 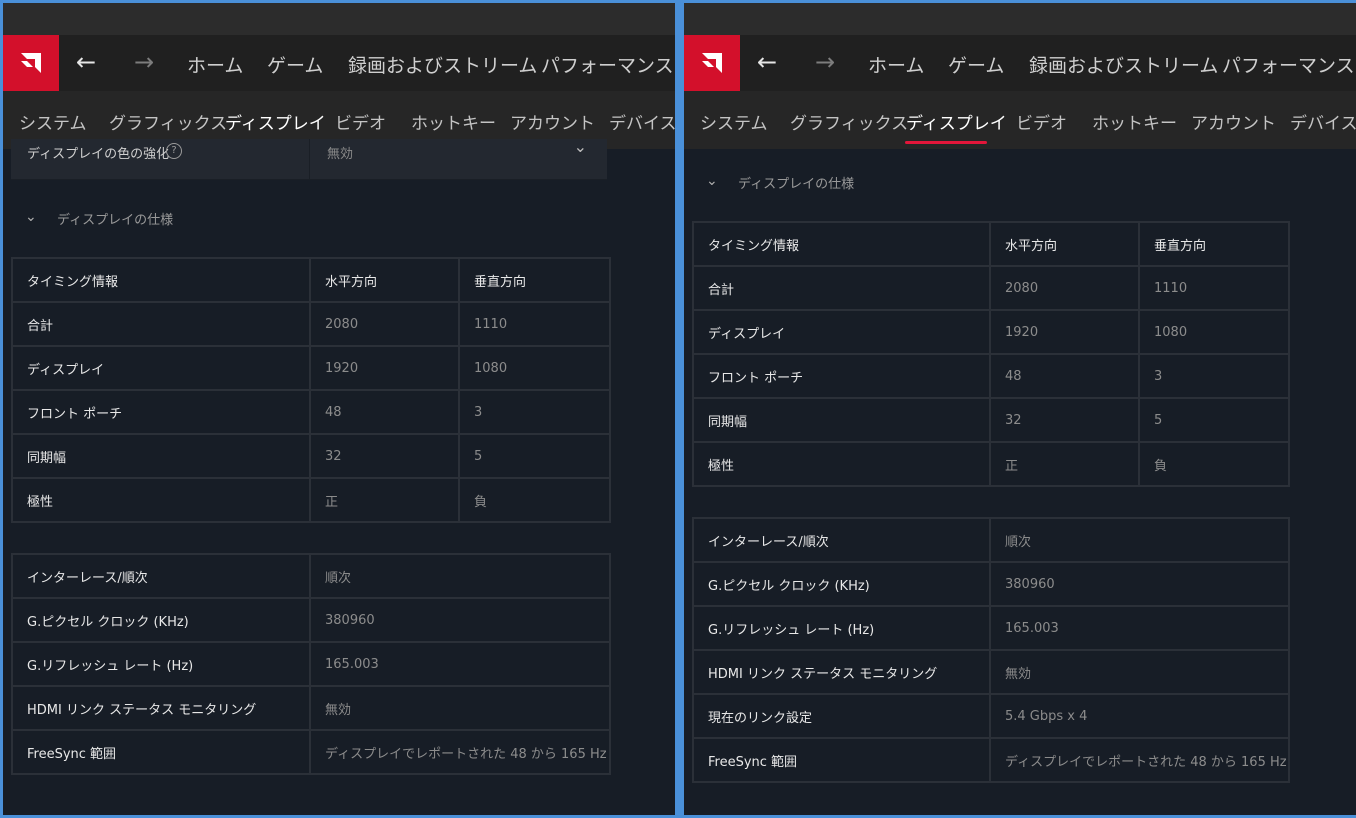 What do you see at coordinates (1139, 584) in the screenshot?
I see `row-value: 380960` at bounding box center [1139, 584].